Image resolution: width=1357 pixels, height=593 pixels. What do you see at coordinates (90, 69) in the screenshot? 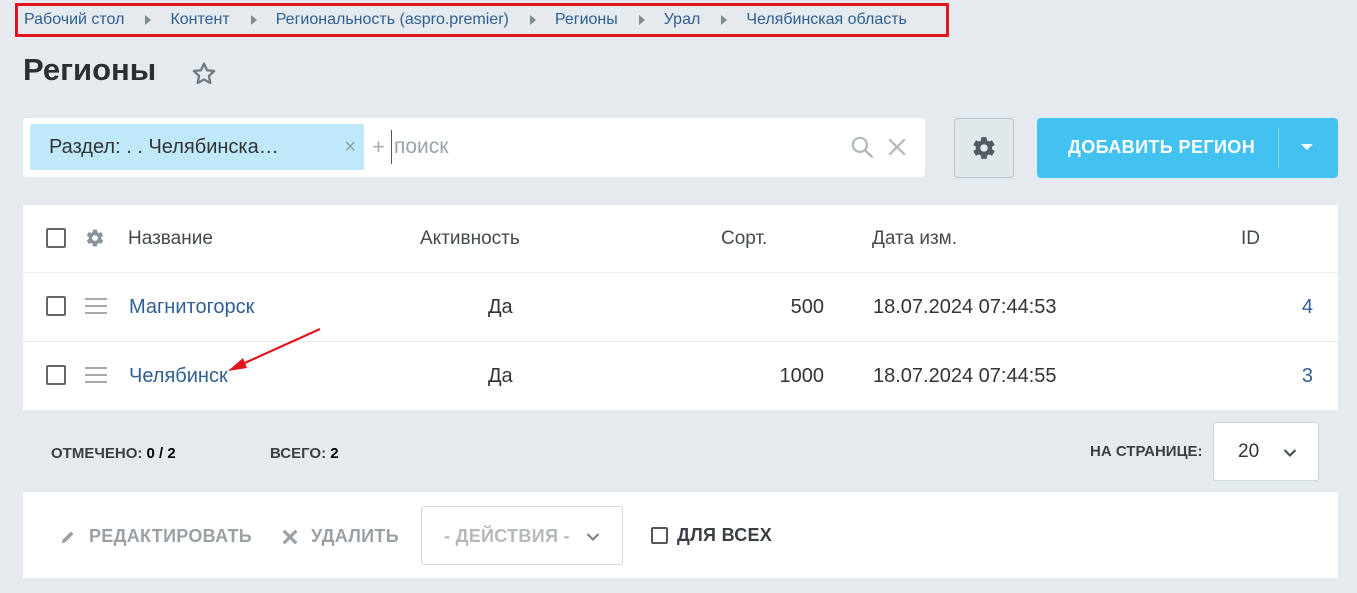
I see `page-title: Регионы` at bounding box center [90, 69].